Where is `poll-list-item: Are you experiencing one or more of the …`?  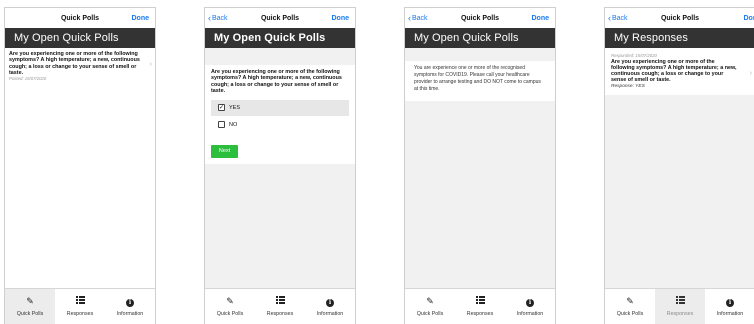 poll-list-item: Are you experiencing one or more of the … is located at coordinates (80, 66).